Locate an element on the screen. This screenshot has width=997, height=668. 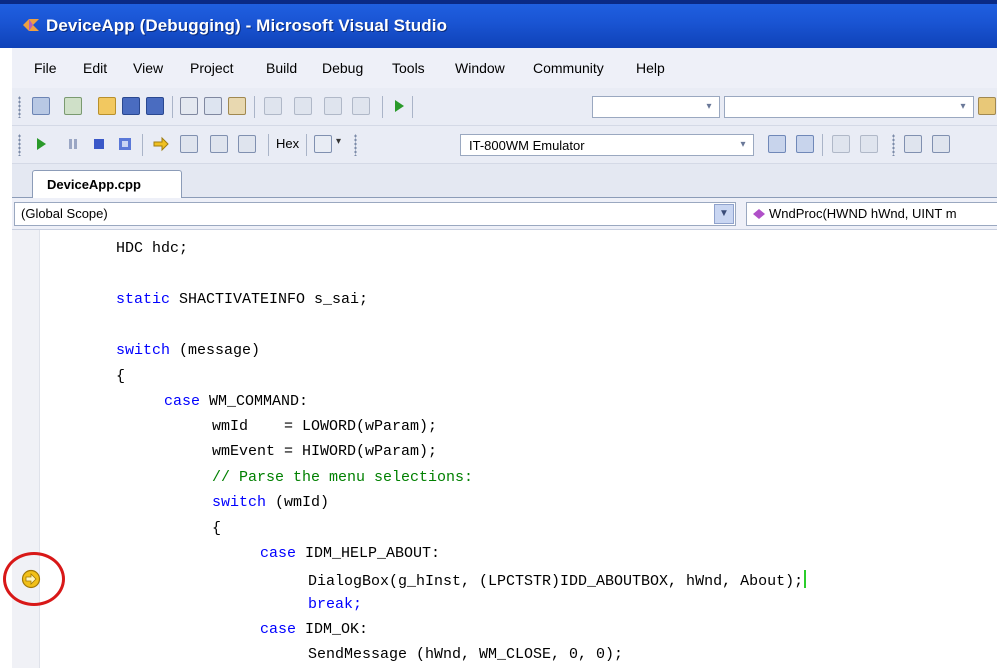
code-comment: // Parse the menu selections: is located at coordinates (343, 477).